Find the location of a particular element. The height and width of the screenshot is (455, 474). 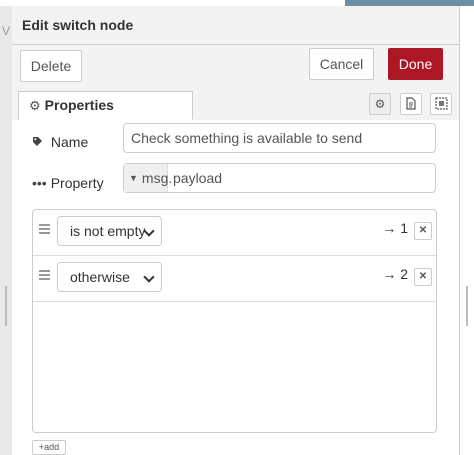

document-icon is located at coordinates (411, 103).